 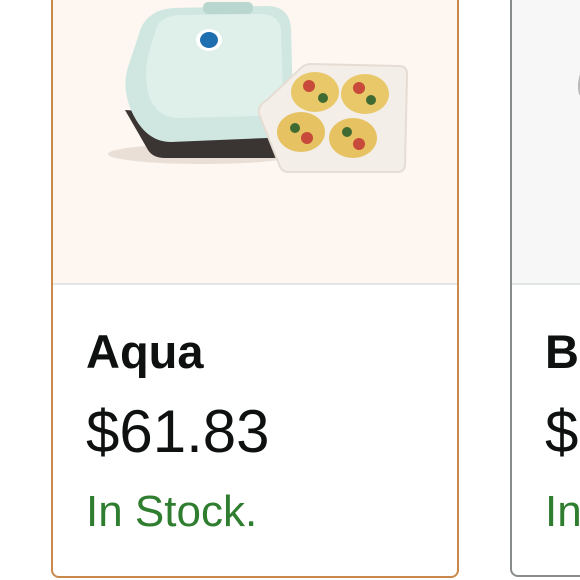 I want to click on product-image-icon, so click(x=579, y=84).